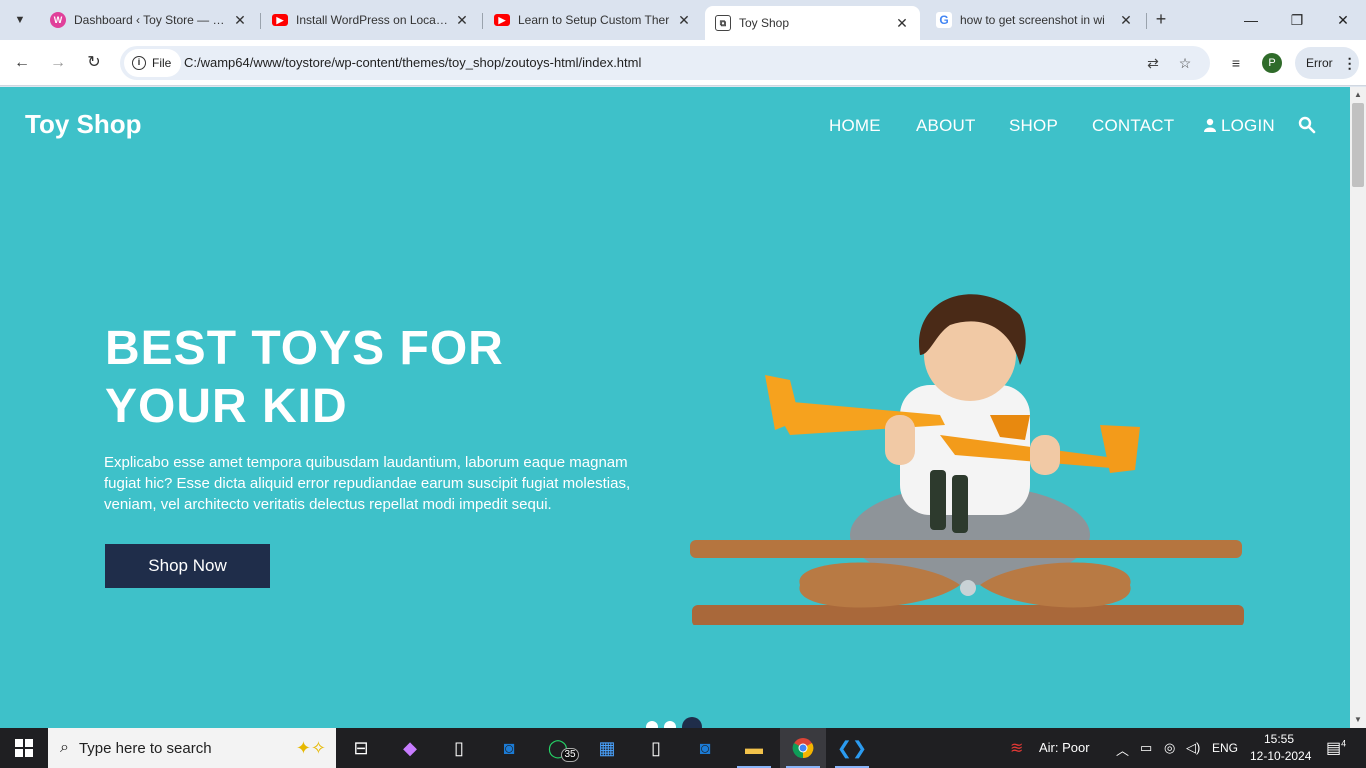 This screenshot has height=768, width=1366. I want to click on taskbar-search: ⌕ Type here to search ✦✧, so click(192, 748).